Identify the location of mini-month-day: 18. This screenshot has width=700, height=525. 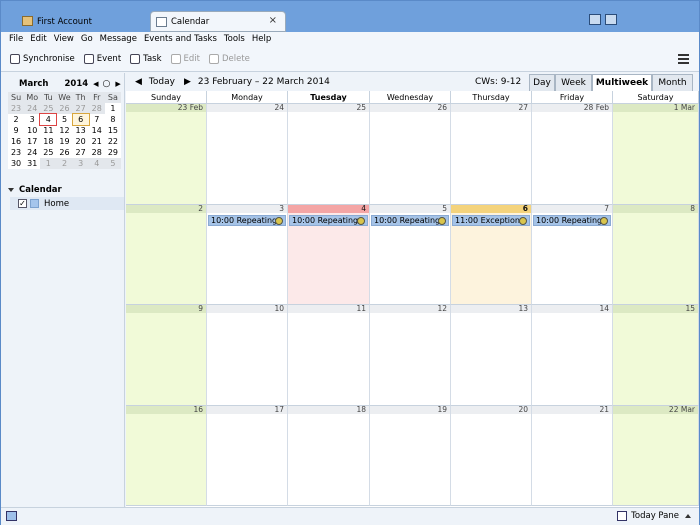
(48, 141).